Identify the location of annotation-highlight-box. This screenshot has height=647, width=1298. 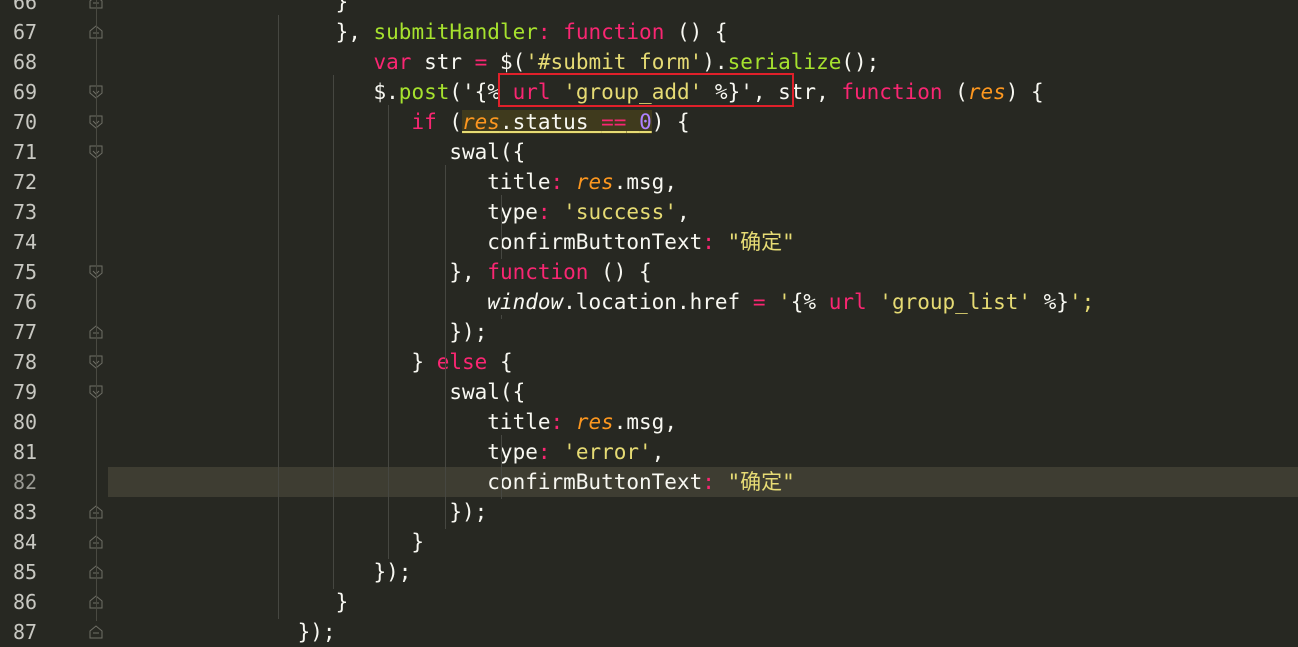
(646, 90).